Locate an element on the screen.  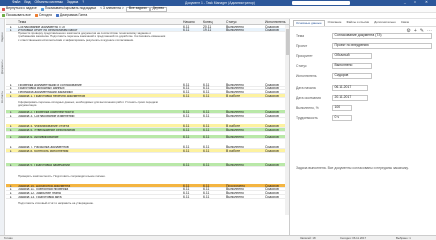
field-input: Проект по внедрению is located at coordinates (382, 46).